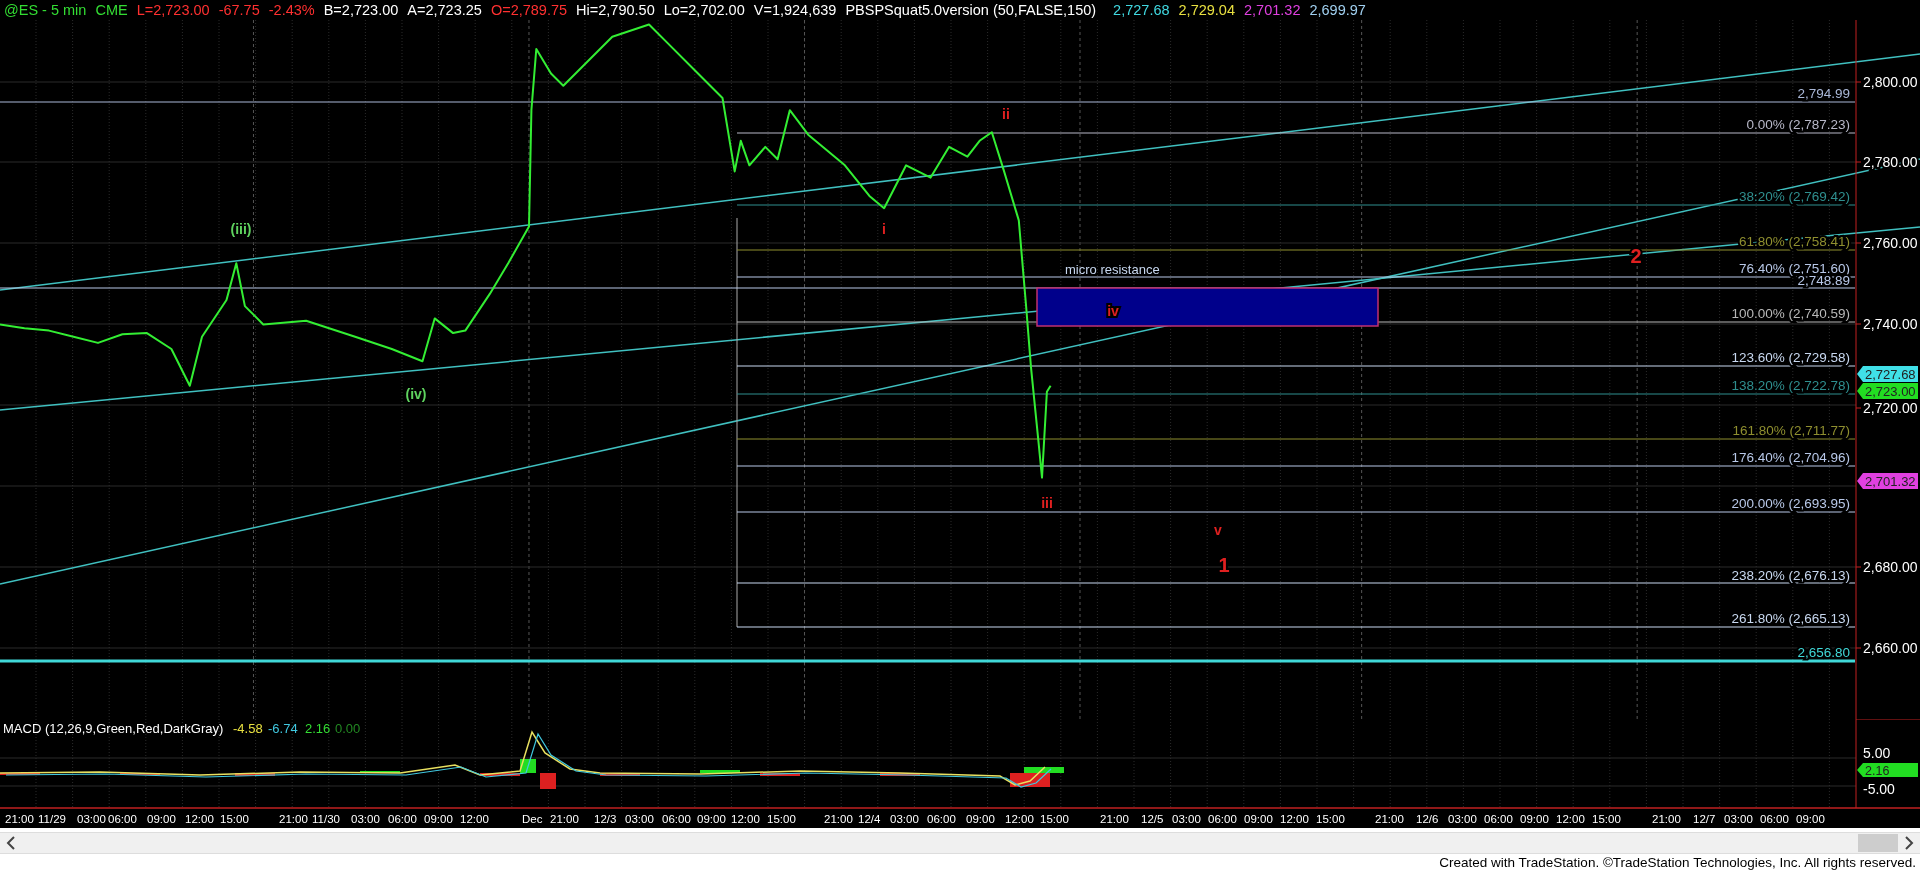  I want to click on right-chevron-icon, so click(1909, 843).